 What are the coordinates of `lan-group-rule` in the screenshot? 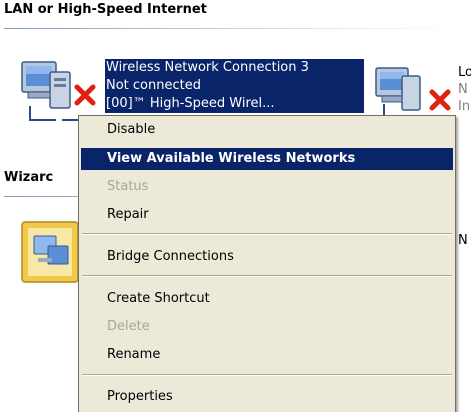 It's located at (234, 28).